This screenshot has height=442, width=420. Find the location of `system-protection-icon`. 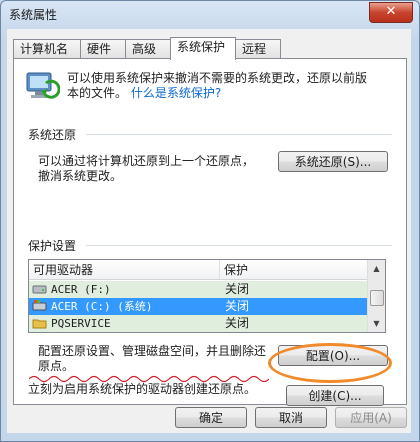

system-protection-icon is located at coordinates (43, 85).